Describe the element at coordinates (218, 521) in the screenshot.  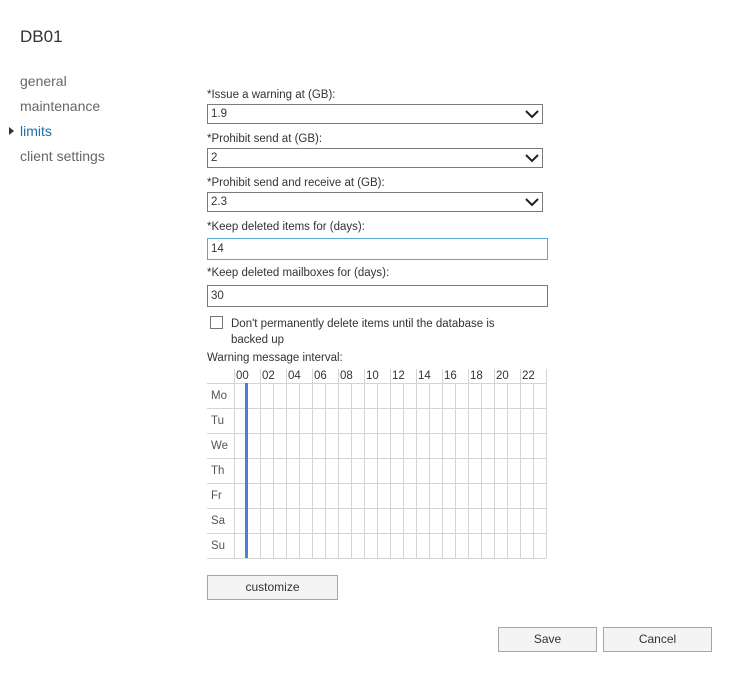
I see `day-label: Sa` at that location.